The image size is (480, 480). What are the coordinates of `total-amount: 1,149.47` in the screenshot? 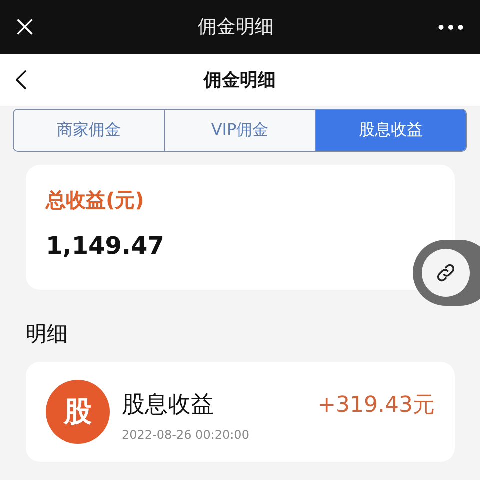 It's located at (106, 246).